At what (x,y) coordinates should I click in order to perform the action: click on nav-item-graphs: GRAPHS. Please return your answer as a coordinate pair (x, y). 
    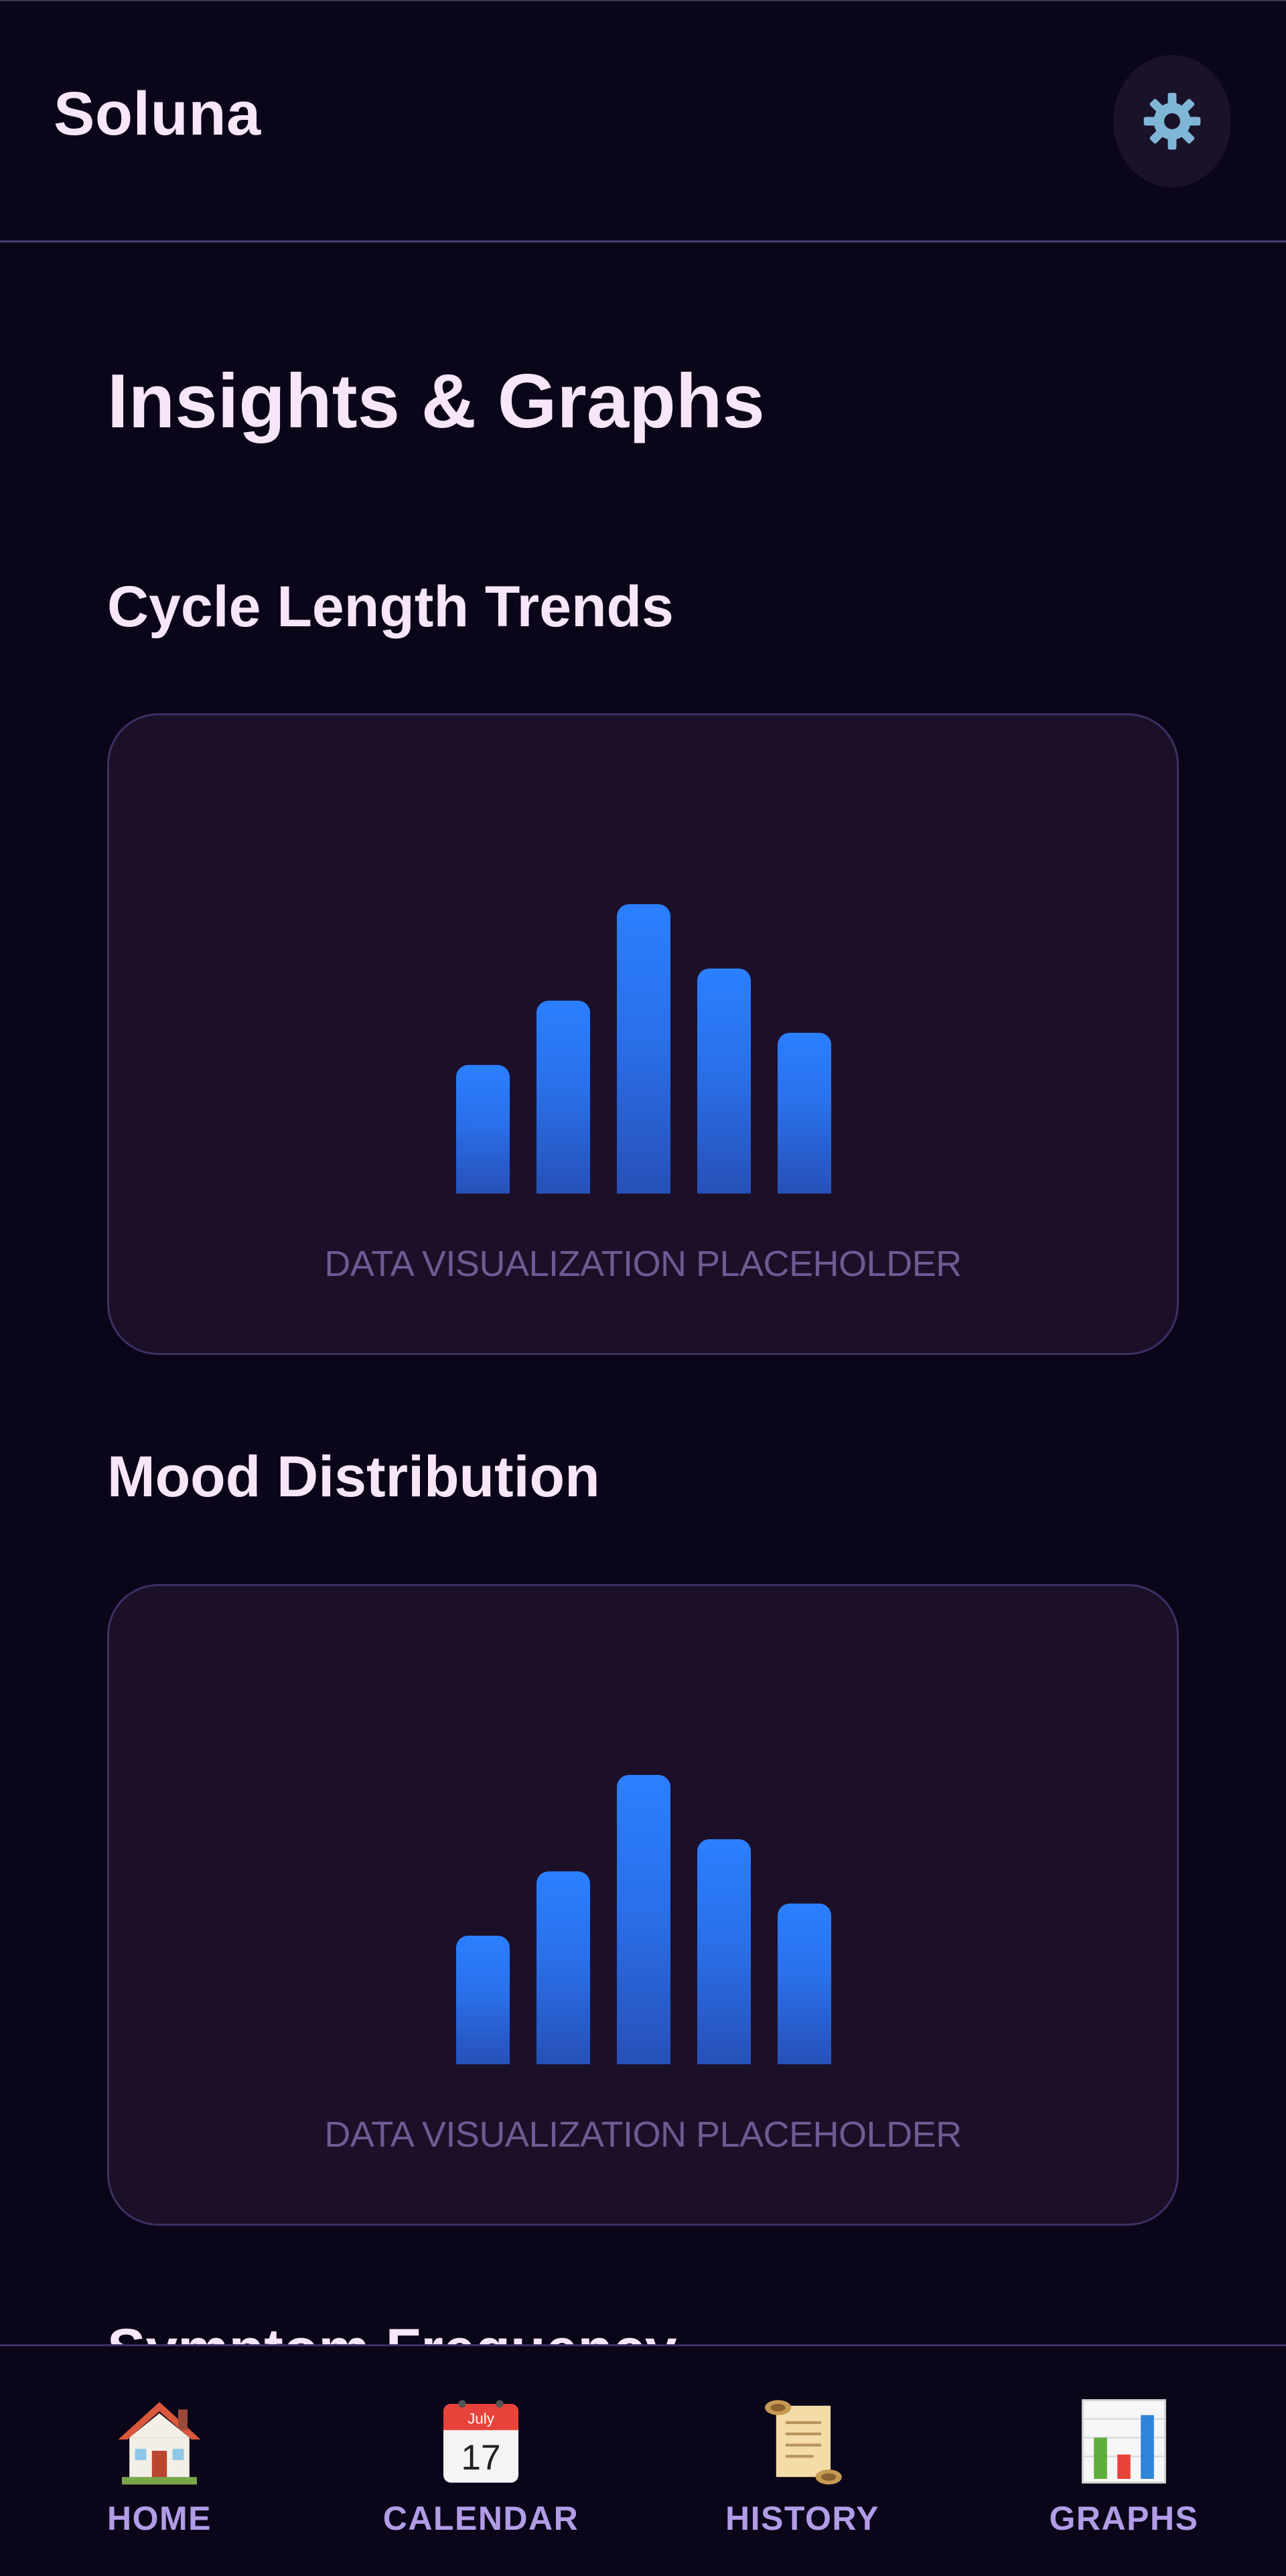
    Looking at the image, I should click on (1124, 2461).